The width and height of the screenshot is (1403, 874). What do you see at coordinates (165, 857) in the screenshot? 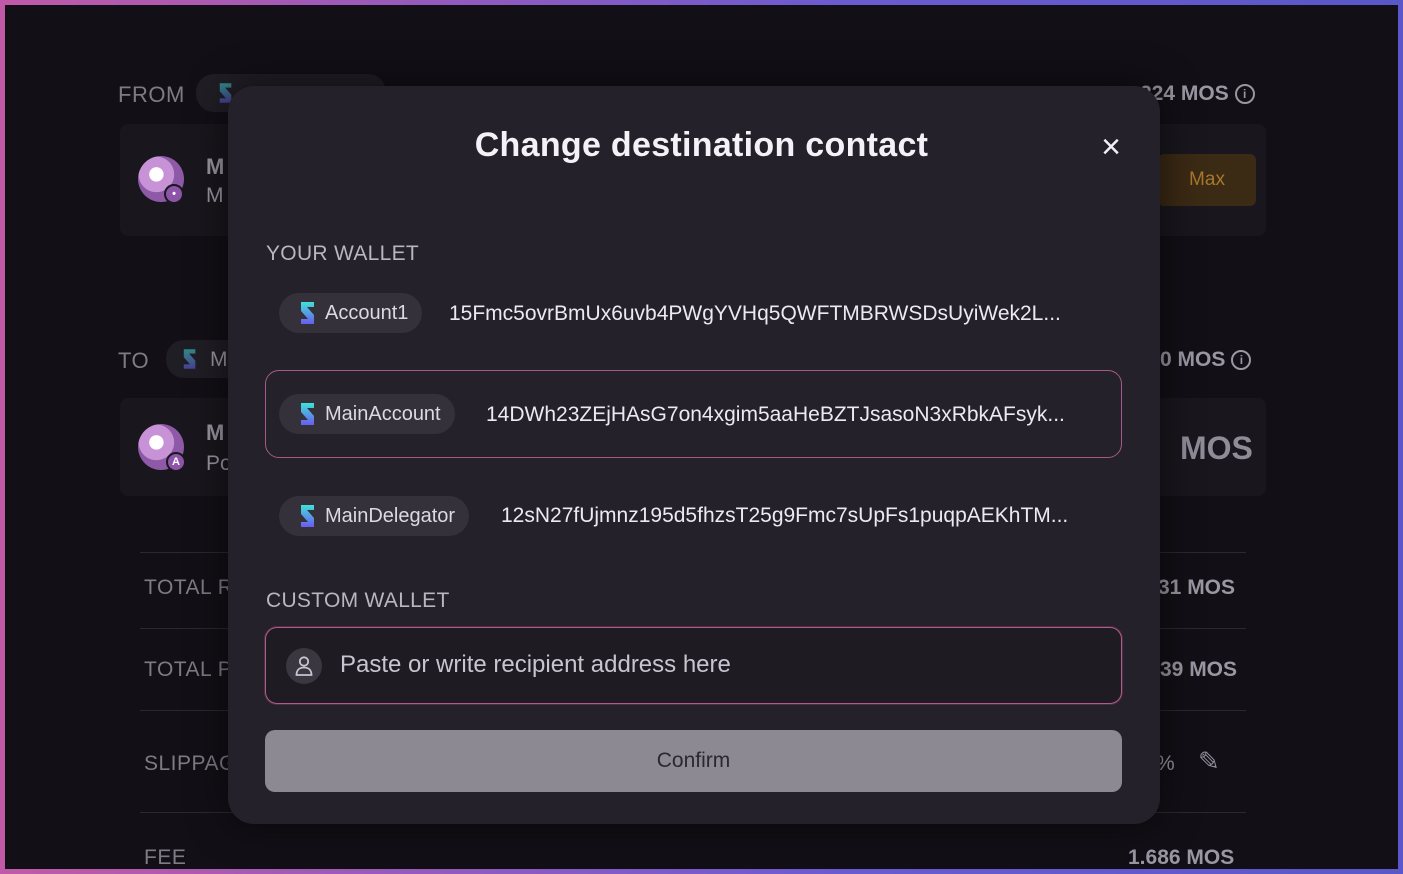
I see `fee-label: FEE` at bounding box center [165, 857].